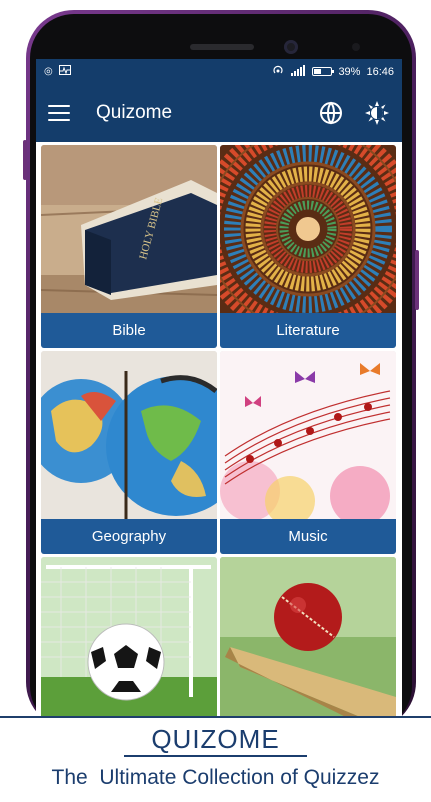  What do you see at coordinates (278, 71) in the screenshot?
I see `hotspot-icon` at bounding box center [278, 71].